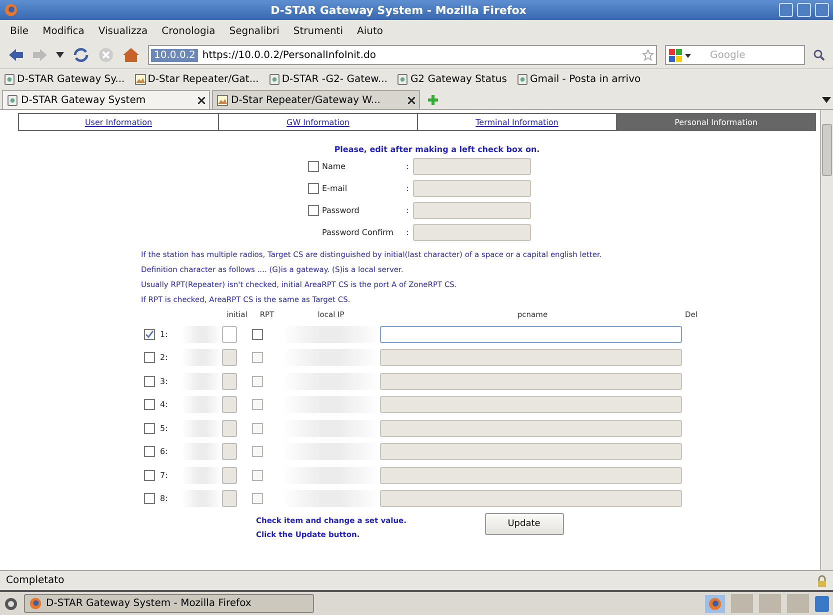 The image size is (833, 615). Describe the element at coordinates (106, 55) in the screenshot. I see `stop-icon` at that location.